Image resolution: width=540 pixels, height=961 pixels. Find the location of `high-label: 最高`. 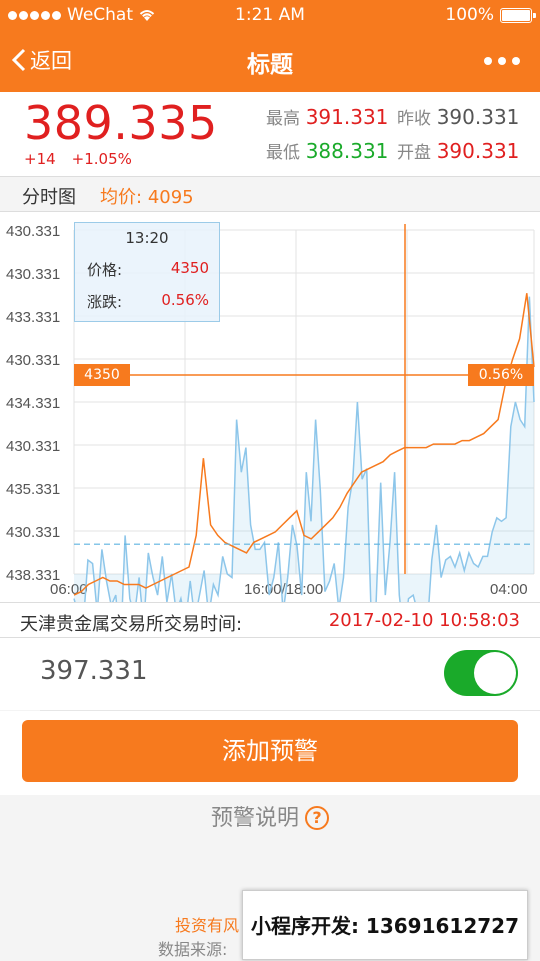

high-label: 最高 is located at coordinates (283, 119).